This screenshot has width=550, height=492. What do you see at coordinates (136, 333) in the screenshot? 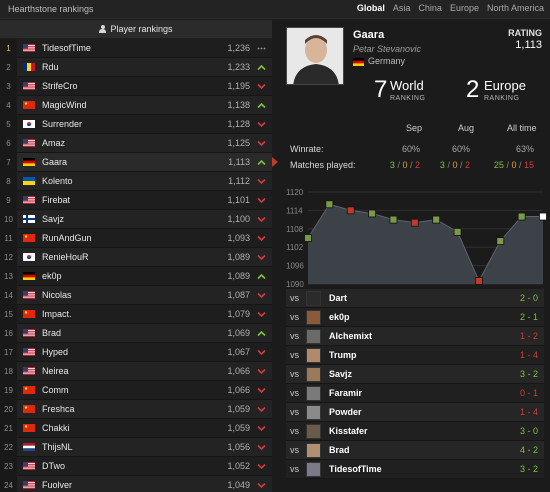
I see `ranking-row: 16 Brad 1,069` at bounding box center [136, 333].